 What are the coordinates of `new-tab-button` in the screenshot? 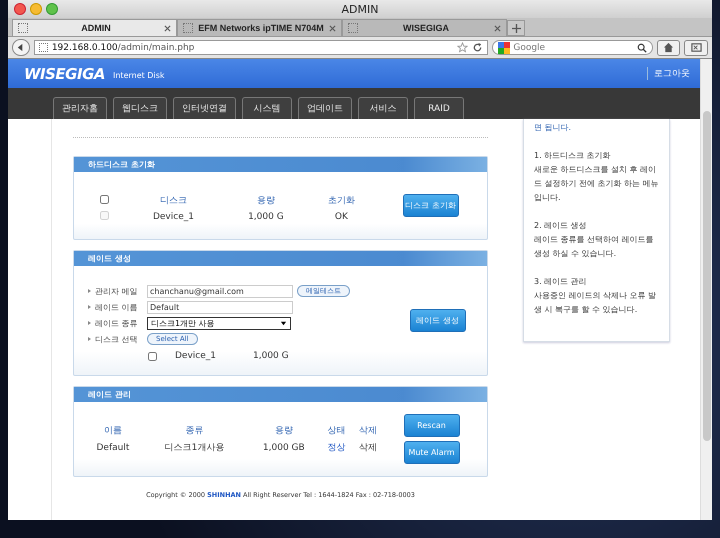 It's located at (516, 28).